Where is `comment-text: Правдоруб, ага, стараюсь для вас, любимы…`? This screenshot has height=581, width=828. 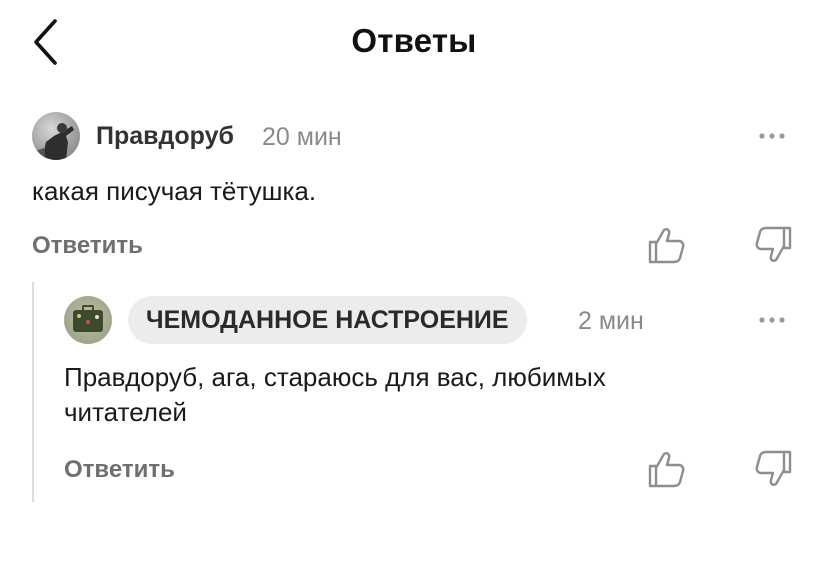 comment-text: Правдоруб, ага, стараюсь для вас, любимы… is located at coordinates (335, 394).